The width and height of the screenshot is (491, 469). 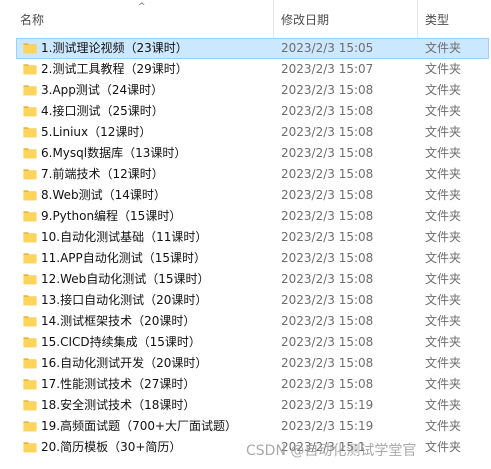 I want to click on folder-row: 19.高频面试题（700+大厂面试题） 2023/2/3 15:19 文件夹, so click(x=245, y=426).